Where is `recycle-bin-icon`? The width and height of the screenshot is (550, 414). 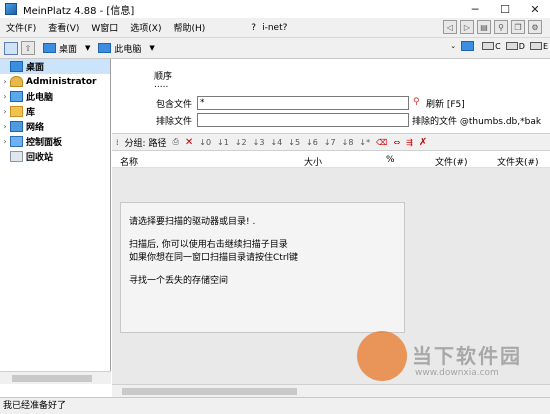 recycle-bin-icon is located at coordinates (16, 156).